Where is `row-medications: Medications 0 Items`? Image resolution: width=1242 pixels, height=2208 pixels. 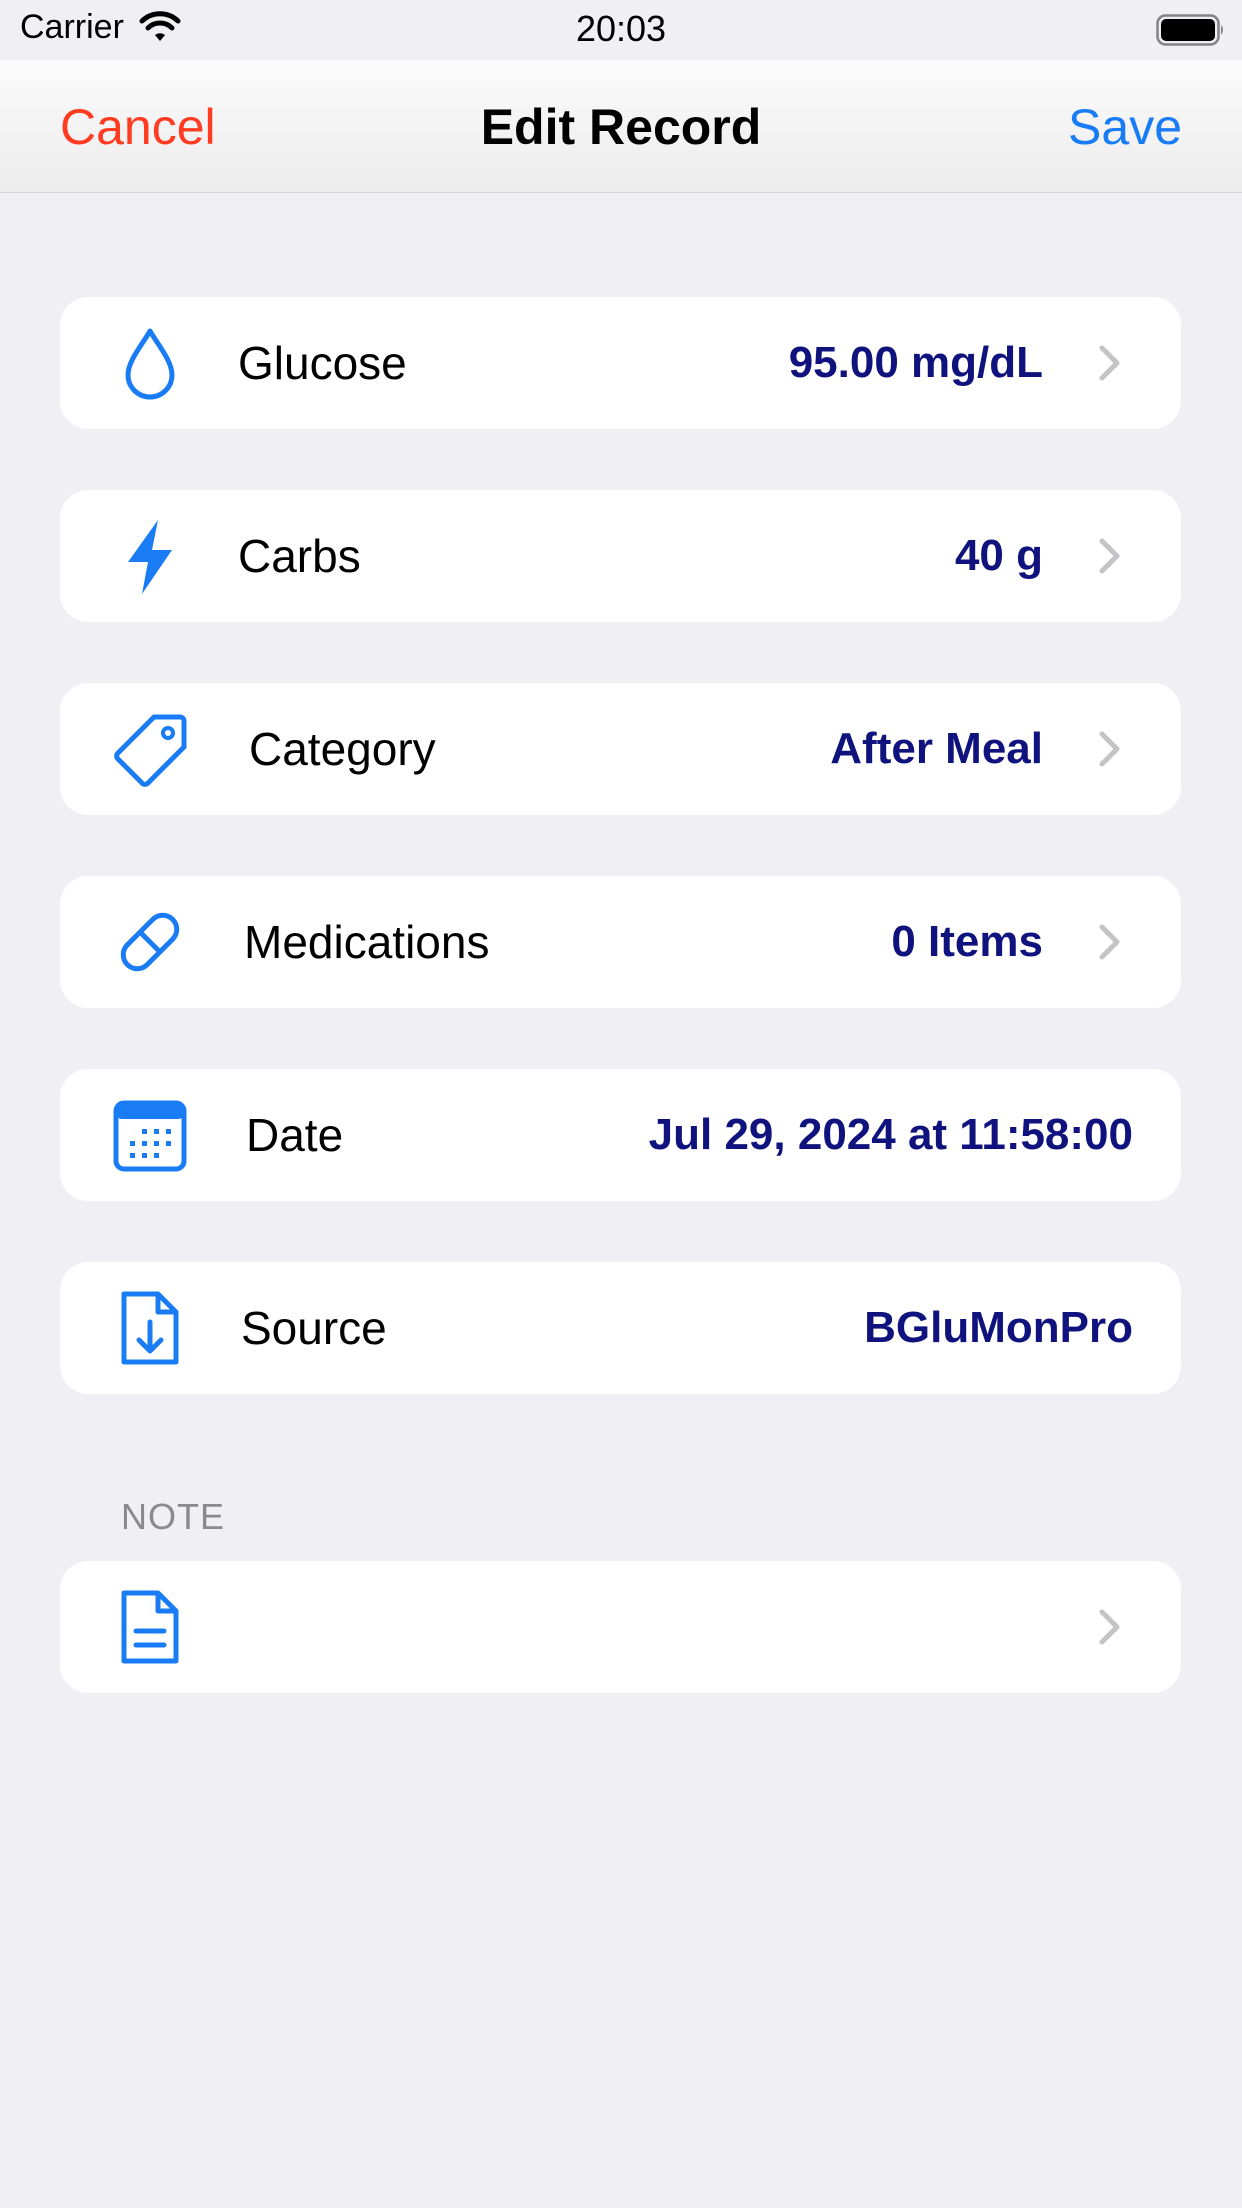
row-medications: Medications 0 Items is located at coordinates (620, 942).